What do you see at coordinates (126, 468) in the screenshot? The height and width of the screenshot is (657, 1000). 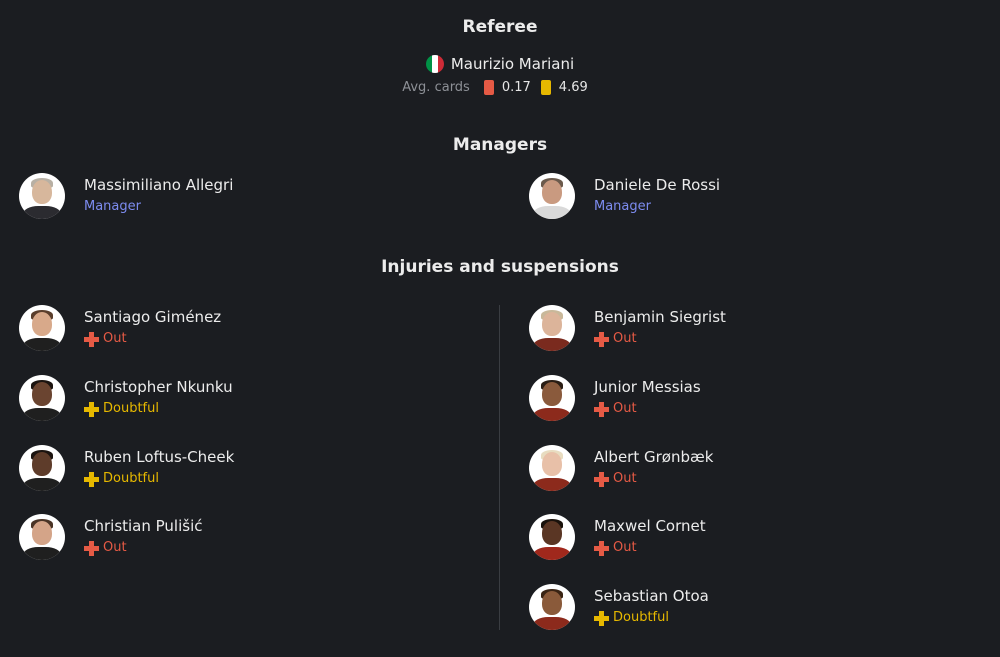 I see `injury-list-item: Ruben Loftus-Cheek Doubtful` at bounding box center [126, 468].